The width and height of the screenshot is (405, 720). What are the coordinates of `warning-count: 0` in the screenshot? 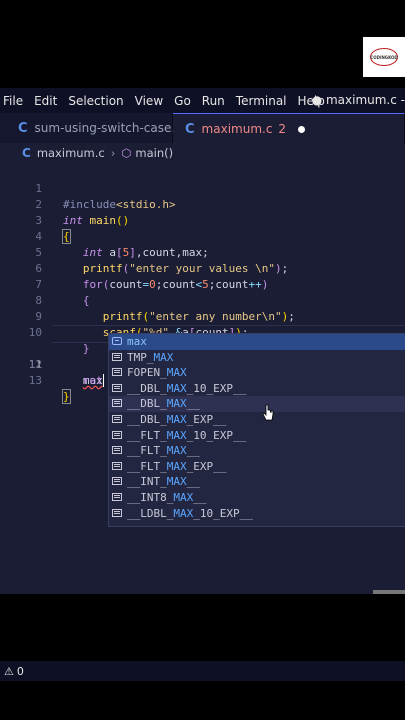 It's located at (20, 671).